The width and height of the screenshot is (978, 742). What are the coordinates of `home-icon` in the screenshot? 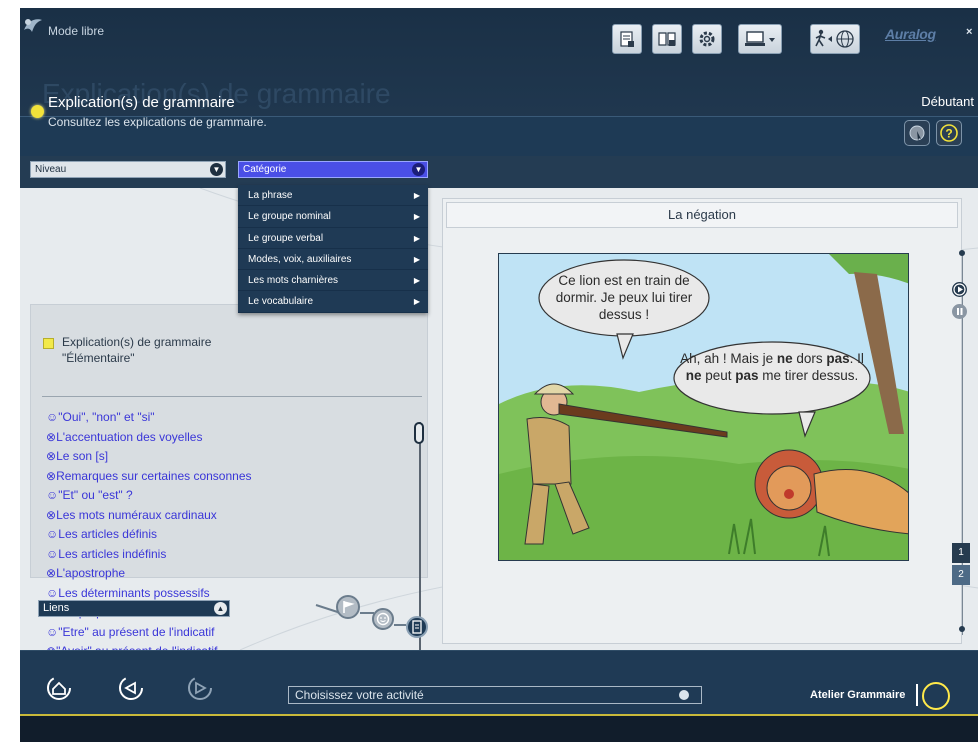 It's located at (59, 688).